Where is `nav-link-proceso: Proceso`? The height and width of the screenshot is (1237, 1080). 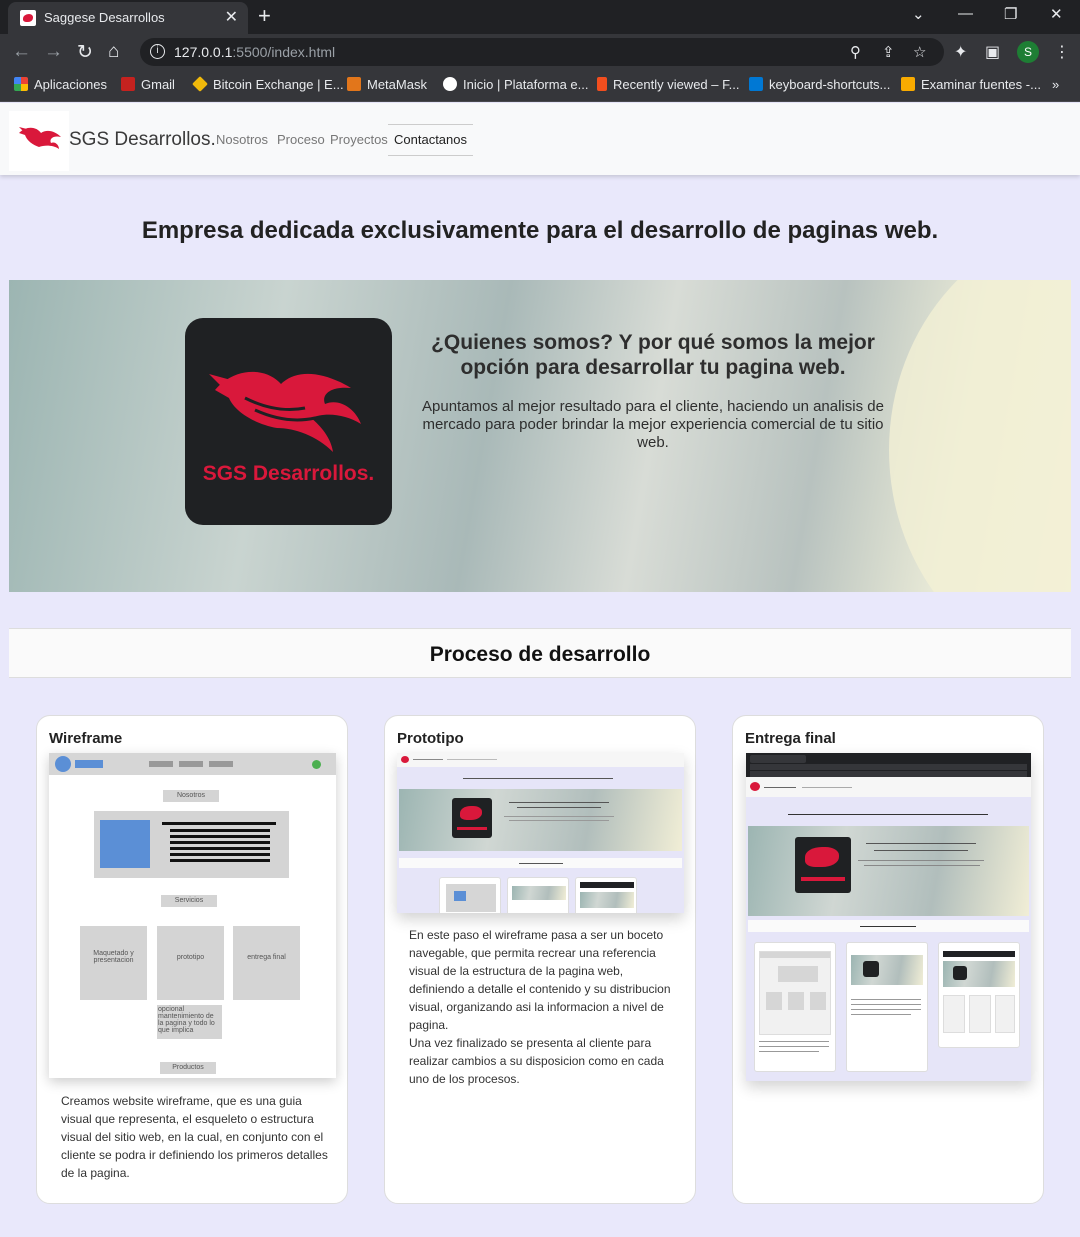 nav-link-proceso: Proceso is located at coordinates (301, 139).